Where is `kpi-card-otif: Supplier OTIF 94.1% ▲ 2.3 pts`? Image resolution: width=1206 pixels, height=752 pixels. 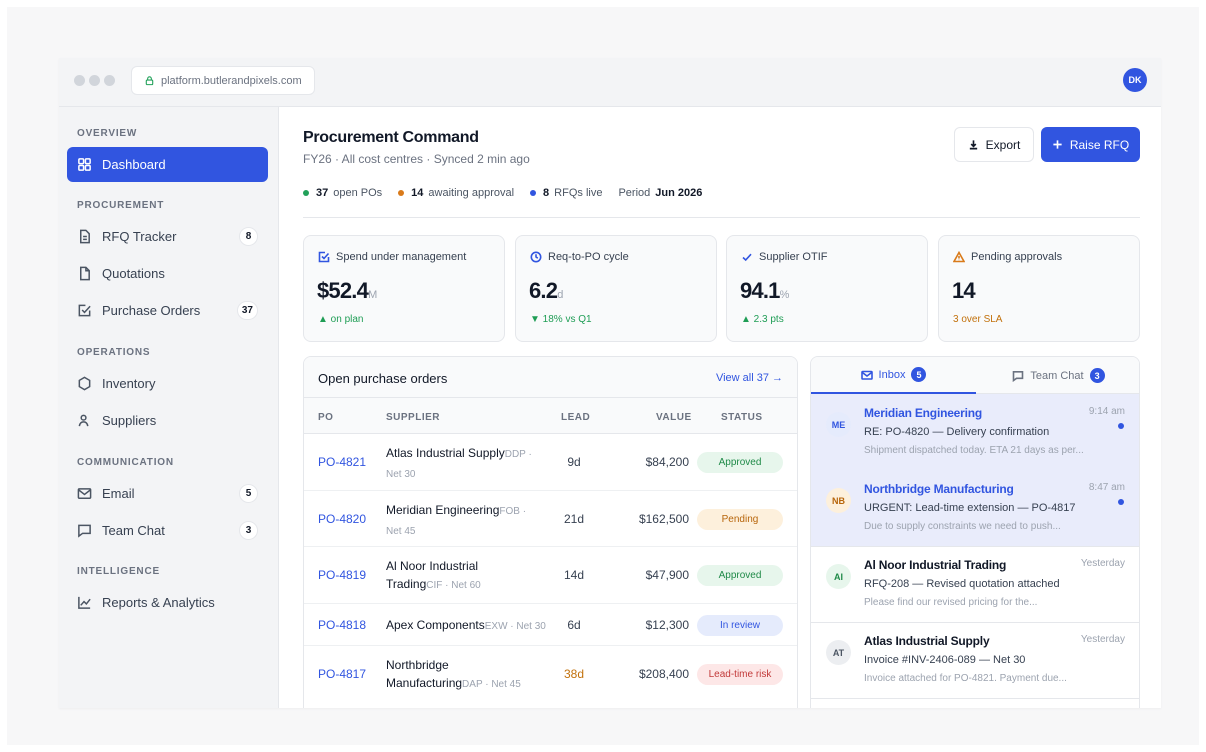
kpi-card-otif: Supplier OTIF 94.1% ▲ 2.3 pts is located at coordinates (827, 288).